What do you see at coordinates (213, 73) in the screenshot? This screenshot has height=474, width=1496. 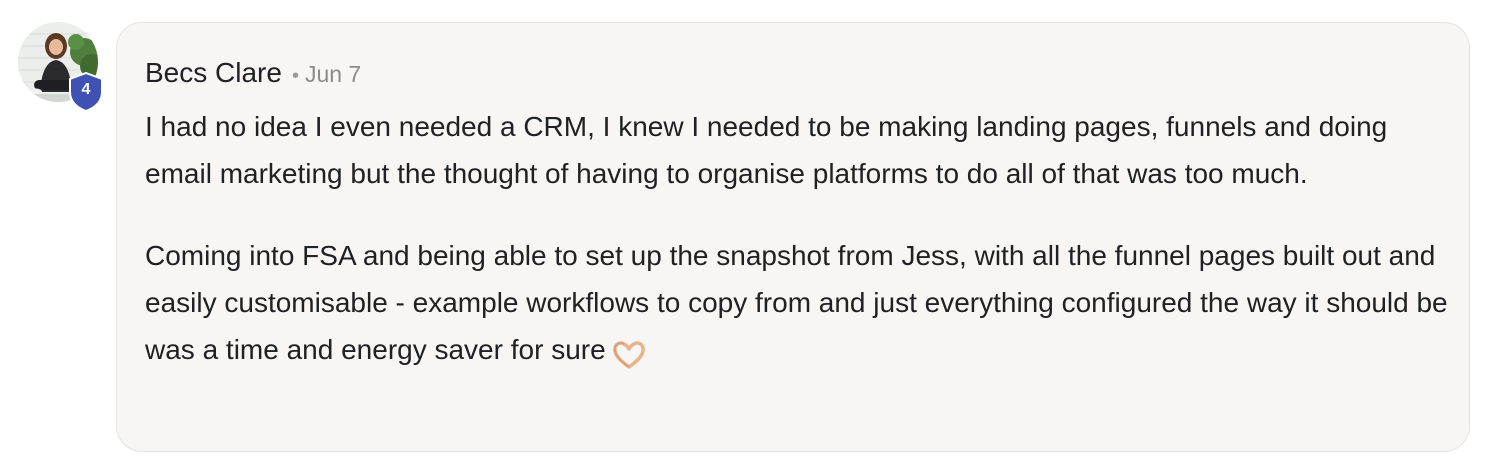 I see `author-name: Becs Clare` at bounding box center [213, 73].